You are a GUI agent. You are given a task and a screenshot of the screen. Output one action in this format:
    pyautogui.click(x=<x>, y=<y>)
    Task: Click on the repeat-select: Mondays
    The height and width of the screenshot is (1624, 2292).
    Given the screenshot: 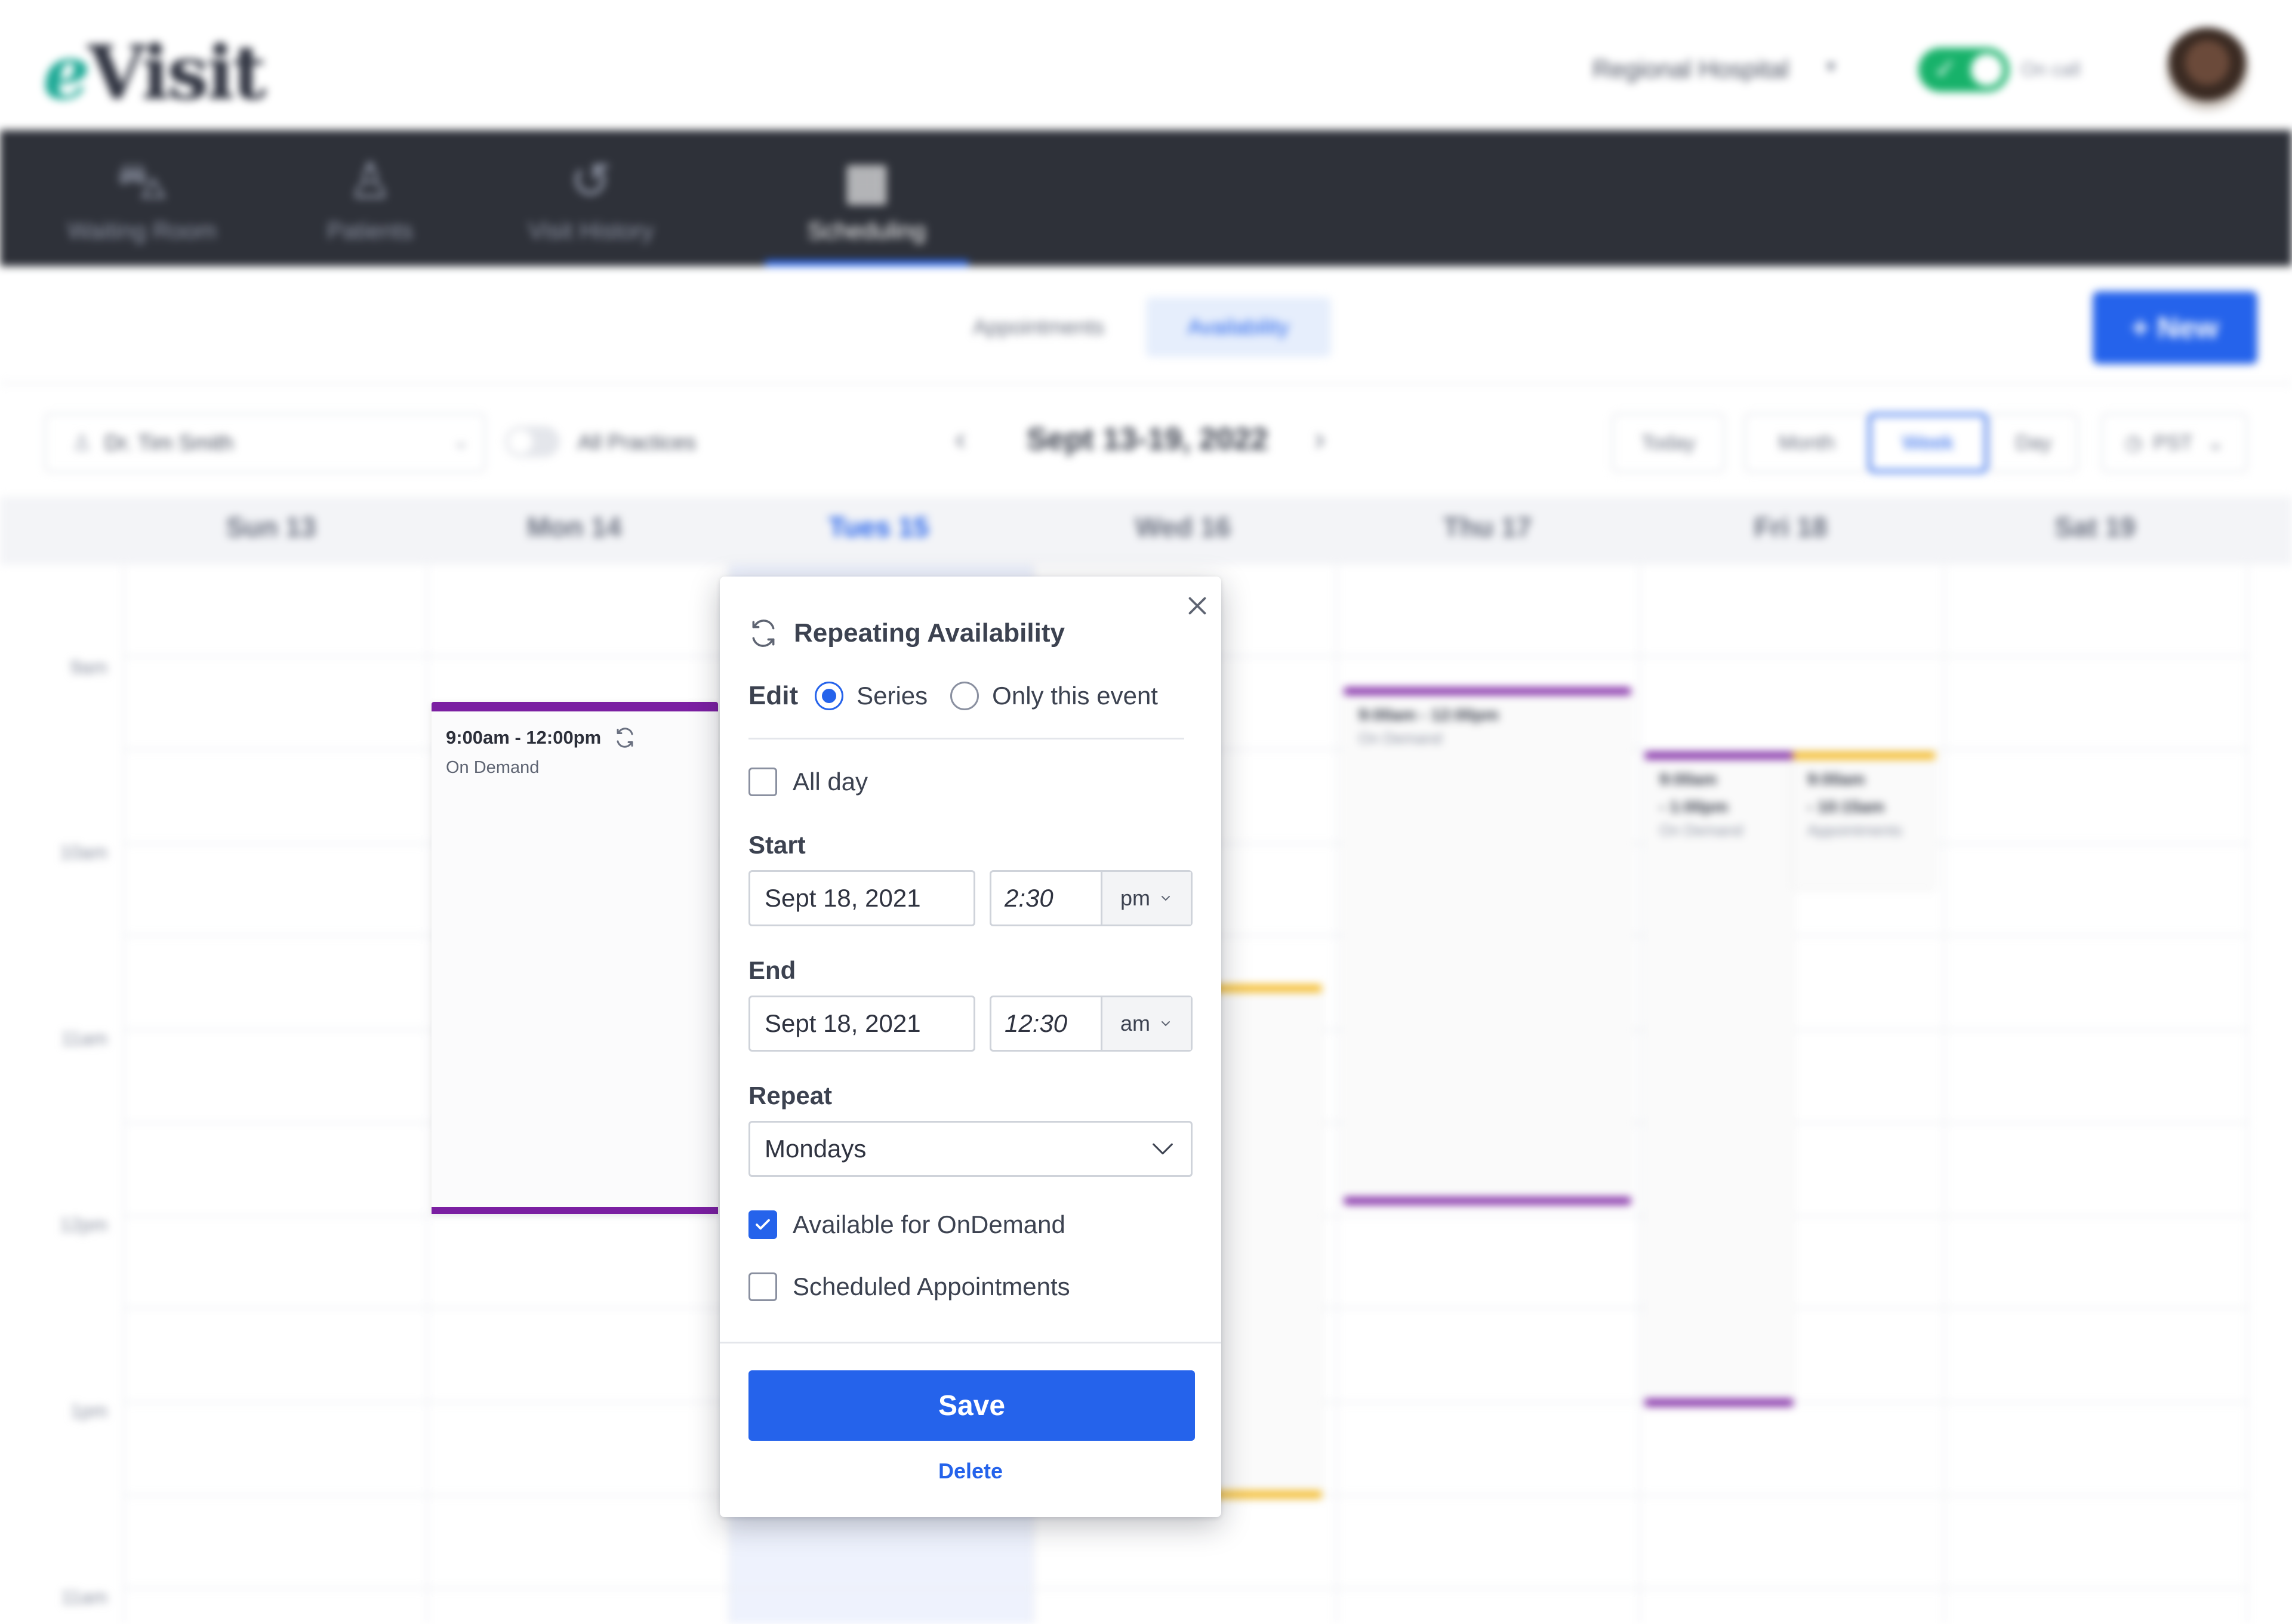 What is the action you would take?
    pyautogui.click(x=970, y=1149)
    